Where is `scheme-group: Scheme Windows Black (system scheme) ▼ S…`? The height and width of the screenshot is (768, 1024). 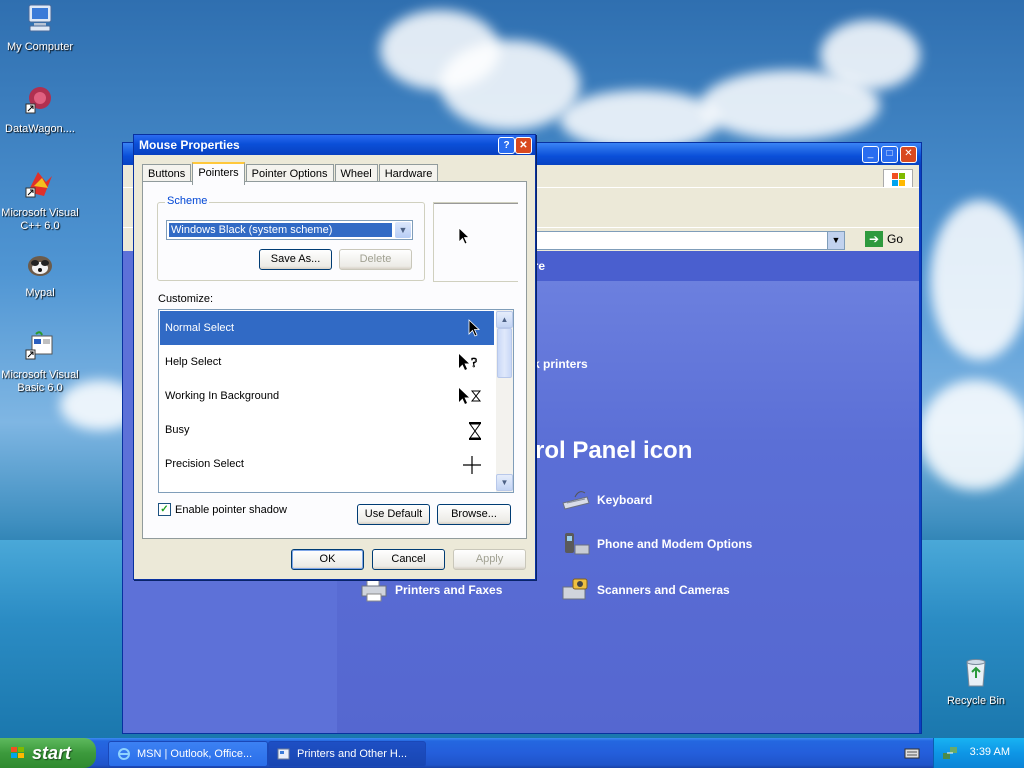 scheme-group: Scheme Windows Black (system scheme) ▼ S… is located at coordinates (291, 238).